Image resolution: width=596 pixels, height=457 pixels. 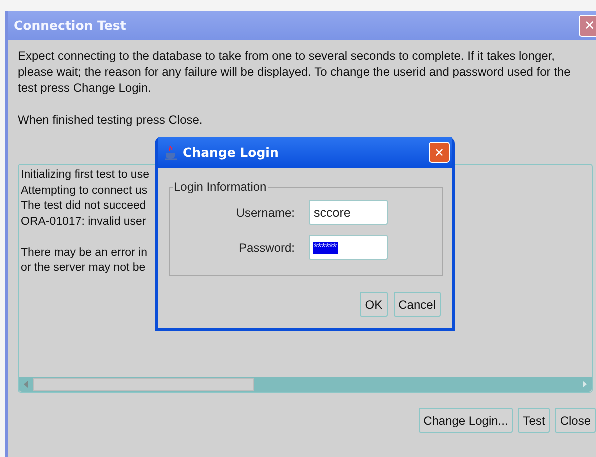 What do you see at coordinates (348, 212) in the screenshot?
I see `username-field: sccore` at bounding box center [348, 212].